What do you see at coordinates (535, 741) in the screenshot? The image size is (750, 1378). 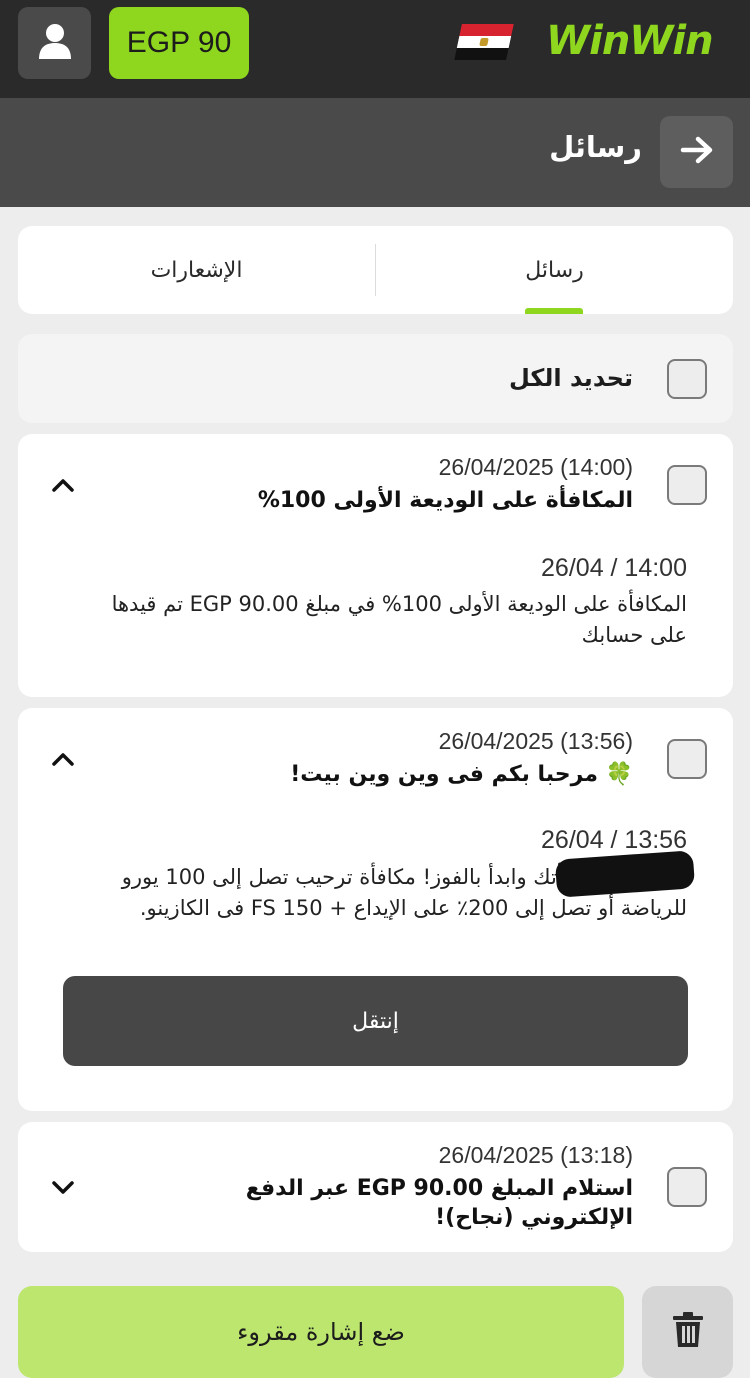 I see `message-date: 26/04/2025 (13:56)` at bounding box center [535, 741].